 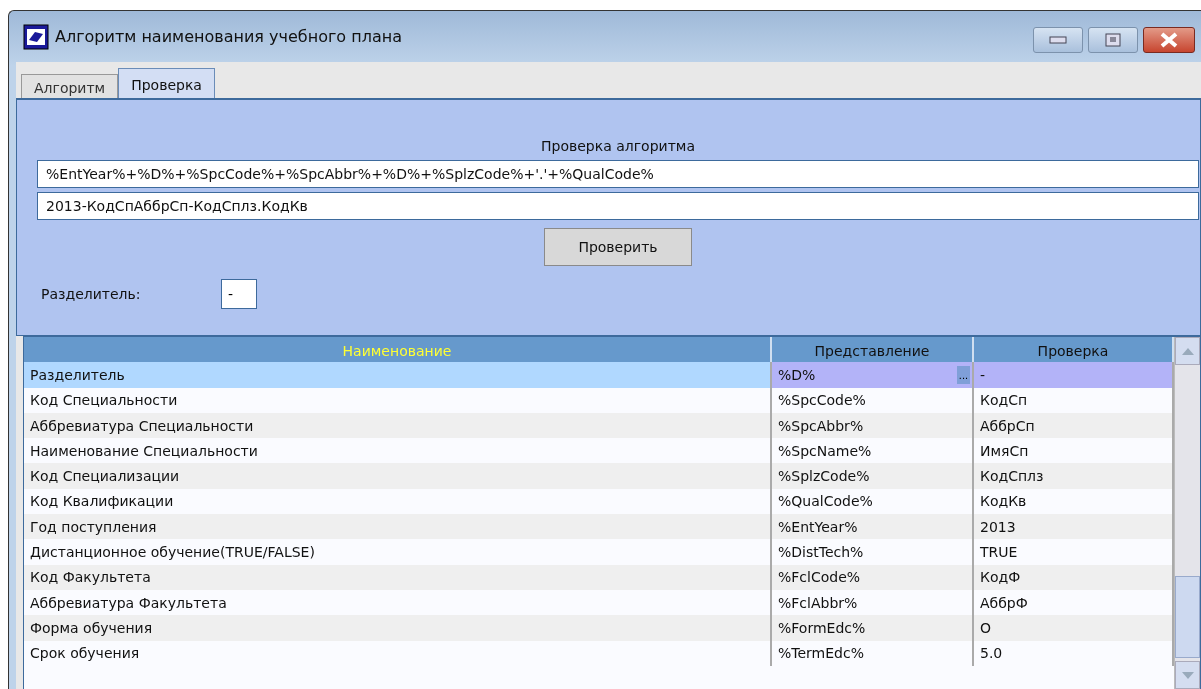 I want to click on cell-text: %D%, so click(x=797, y=374).